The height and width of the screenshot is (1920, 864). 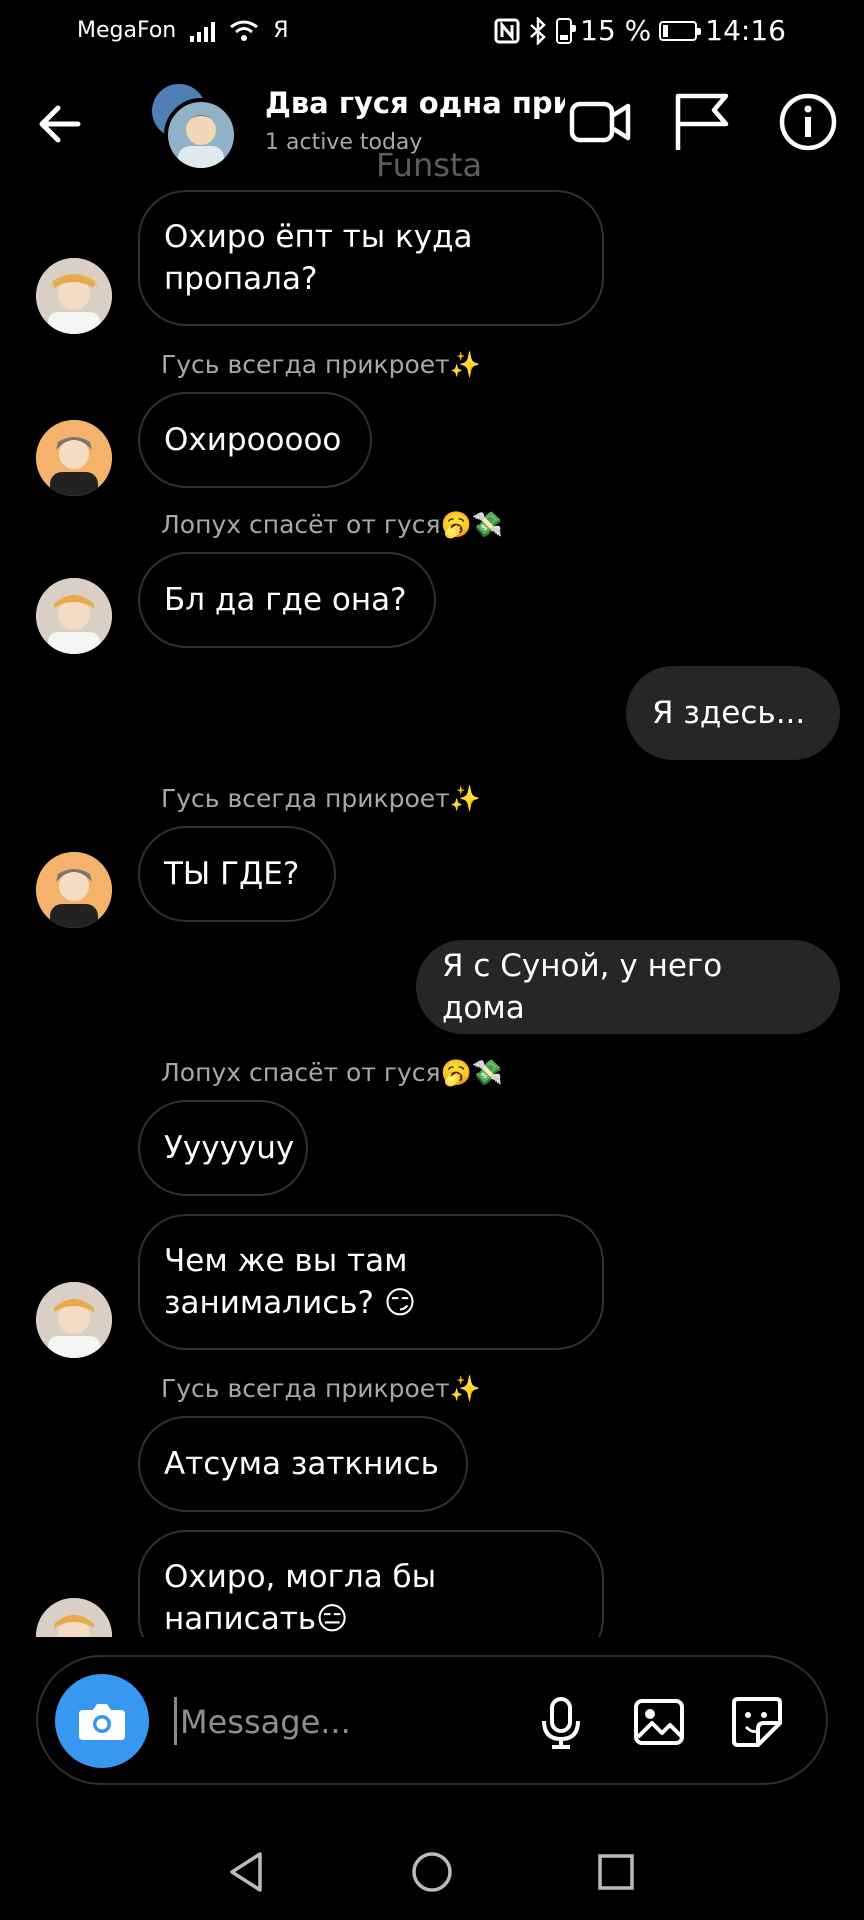 I want to click on message-text: Чем же вы там, so click(x=286, y=1261).